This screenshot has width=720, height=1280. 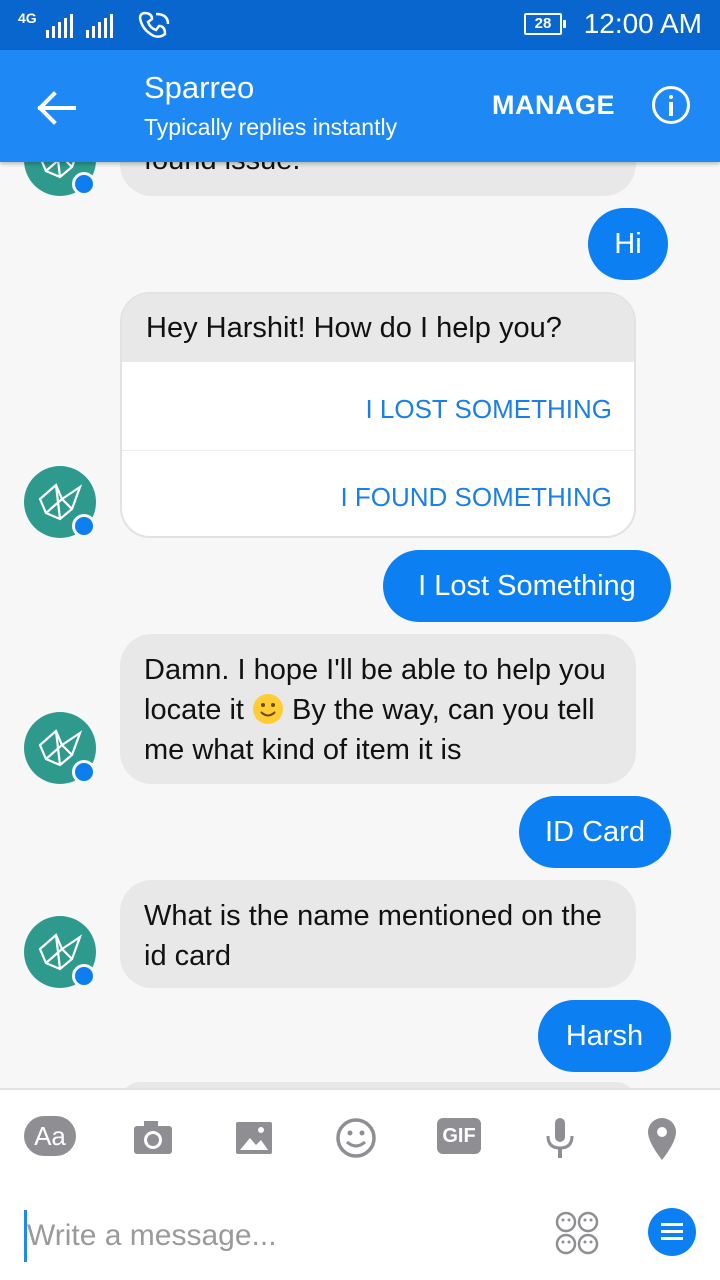 What do you see at coordinates (662, 1138) in the screenshot?
I see `location-pin-icon` at bounding box center [662, 1138].